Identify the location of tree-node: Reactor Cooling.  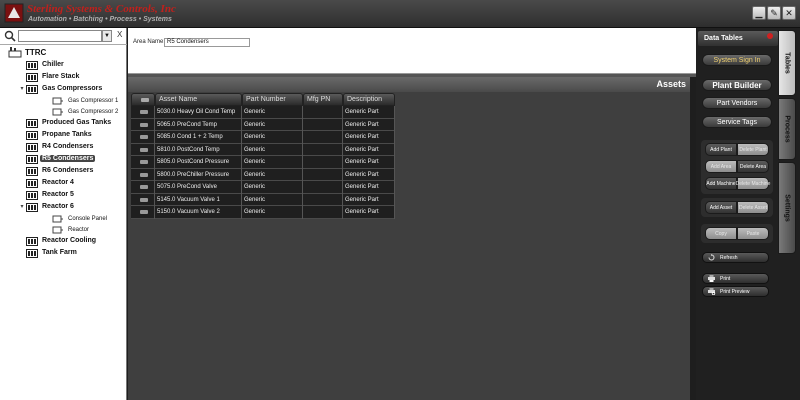
(58, 240).